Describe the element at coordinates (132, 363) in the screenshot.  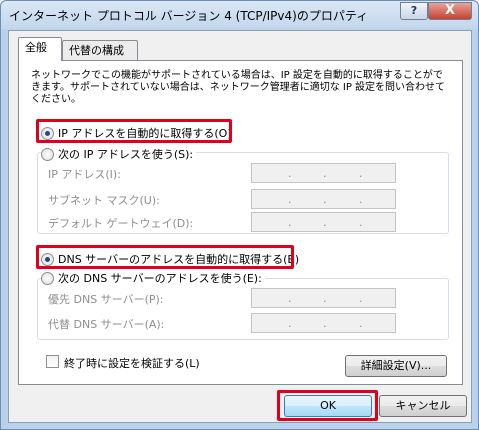
I see `validate-on-exit-label: 終了時に設定を検証する(L)` at that location.